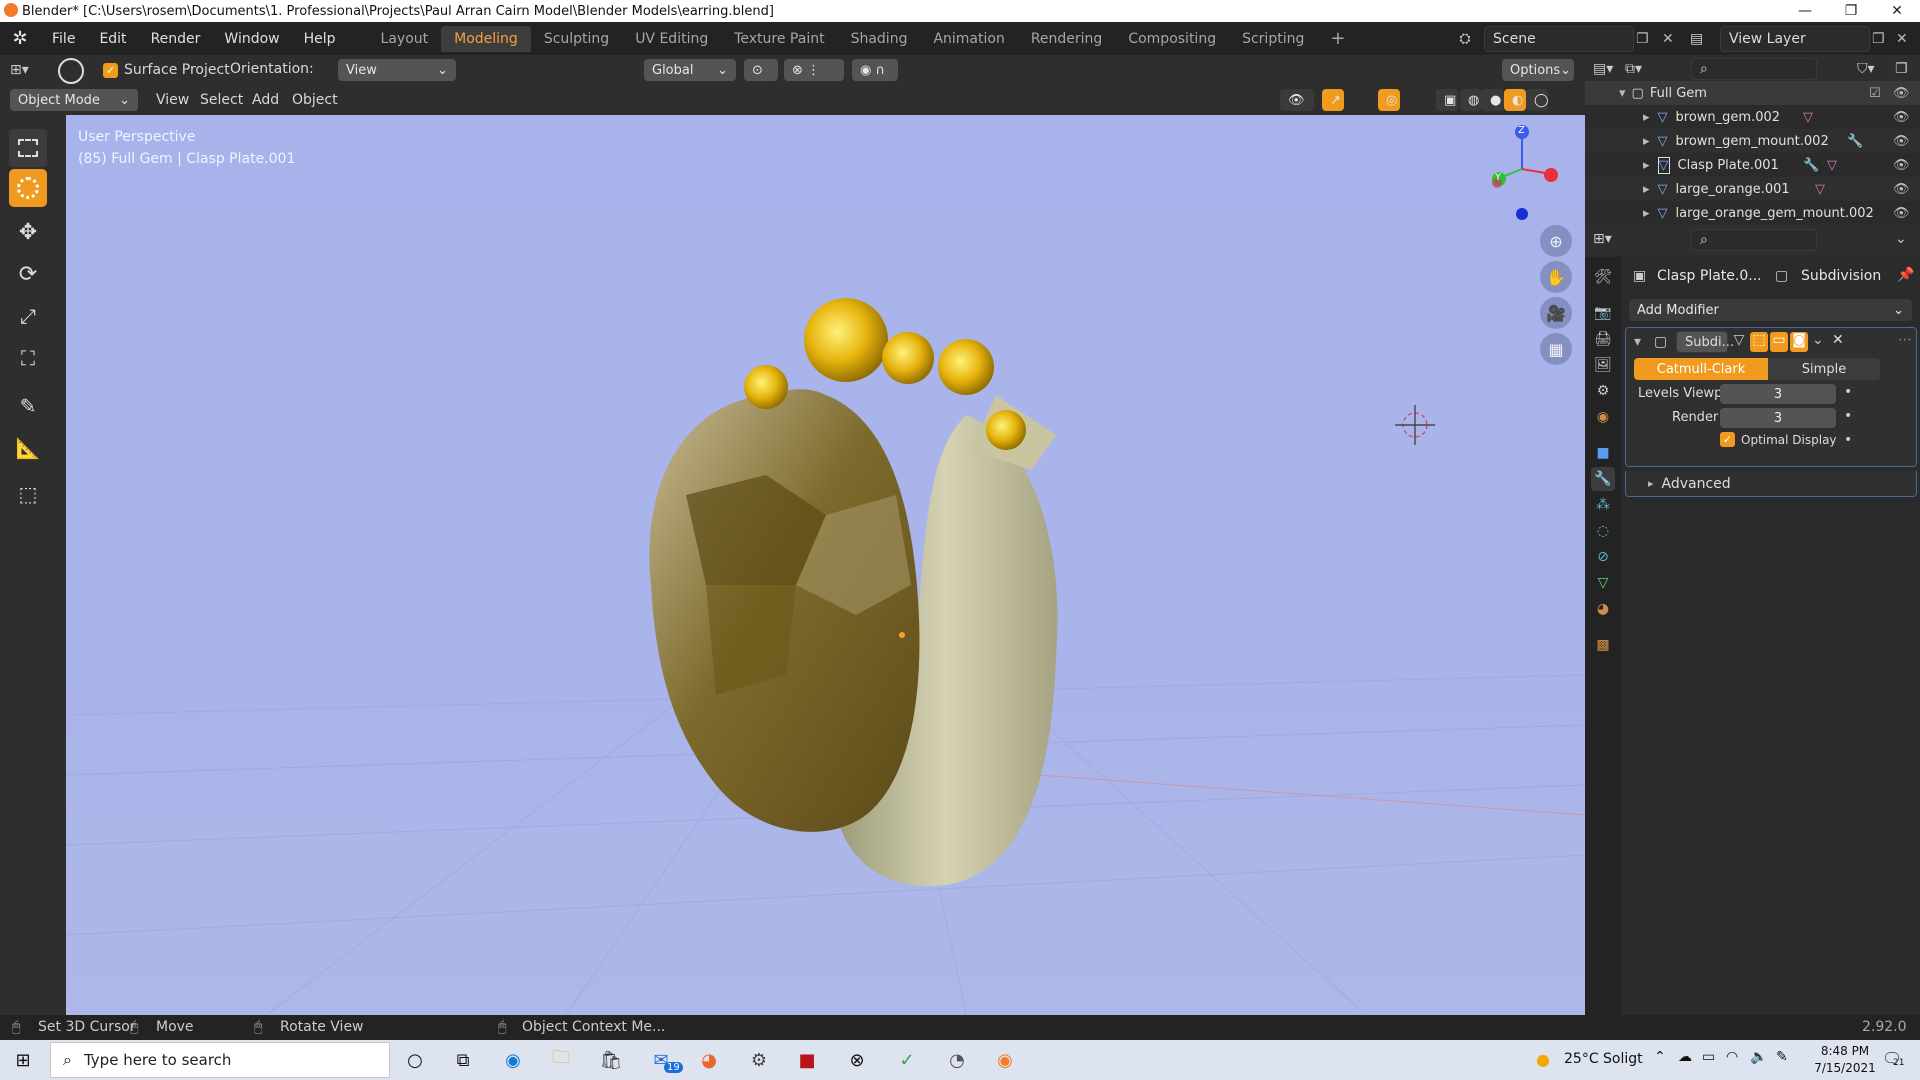  I want to click on view-layer-icon: ▤, so click(1705, 39).